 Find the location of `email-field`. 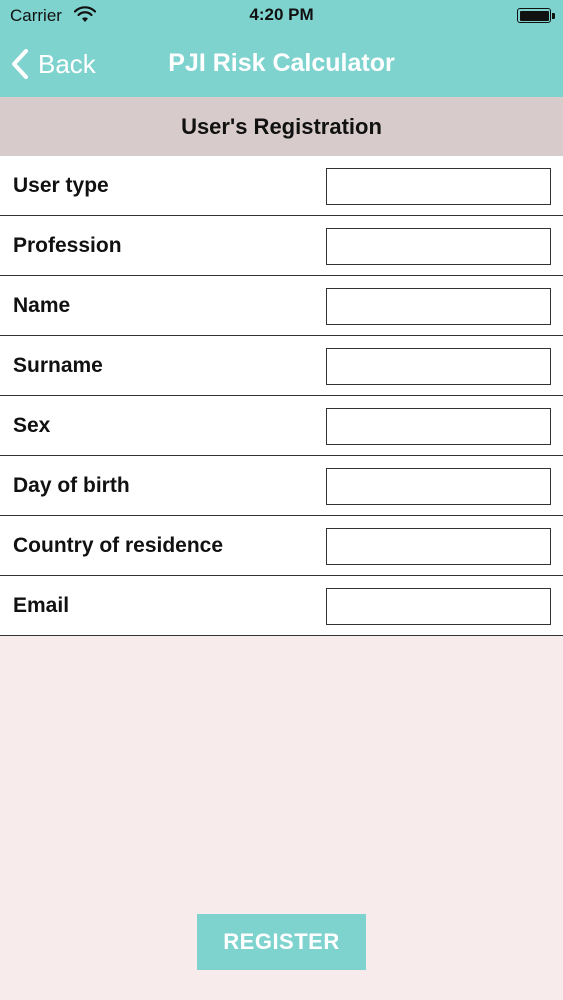

email-field is located at coordinates (438, 606).